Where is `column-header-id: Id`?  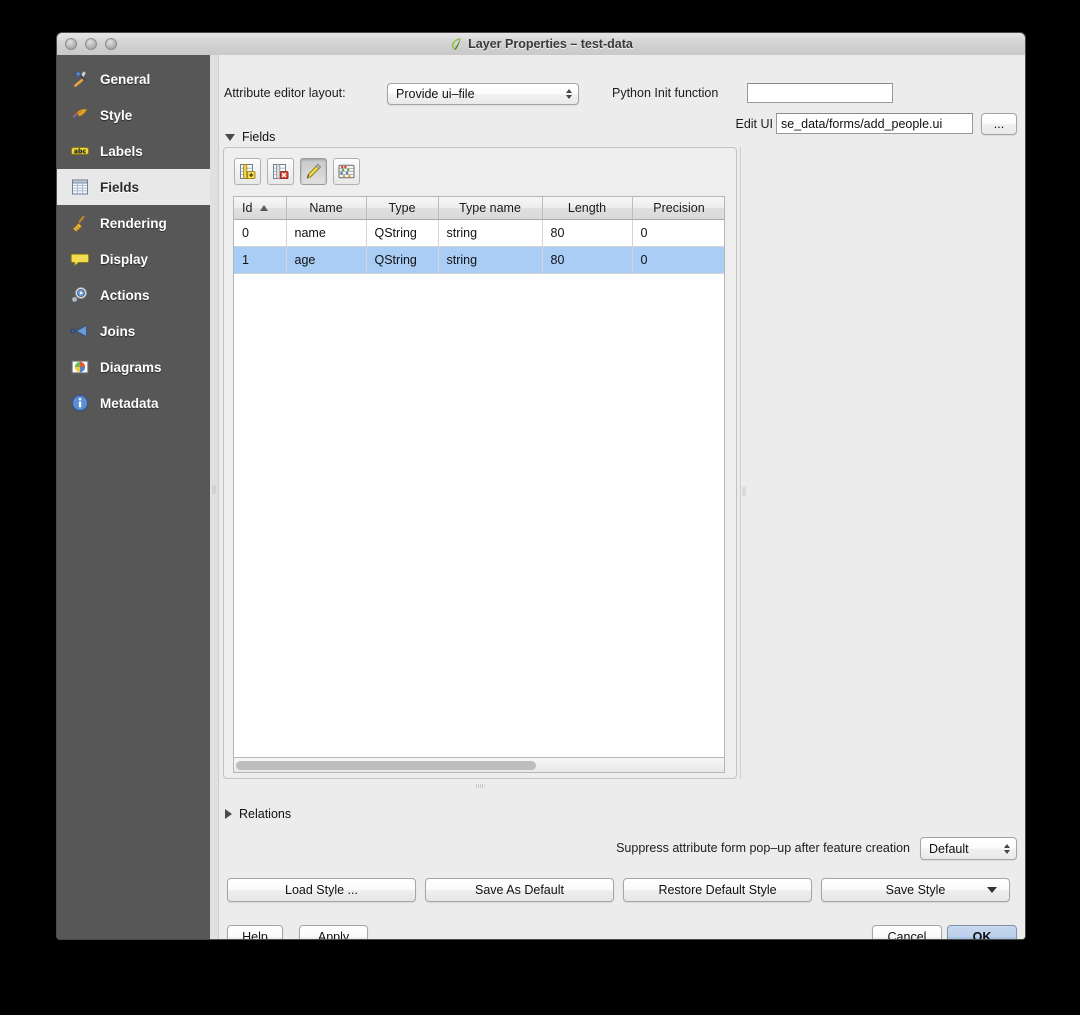
column-header-id: Id is located at coordinates (260, 208).